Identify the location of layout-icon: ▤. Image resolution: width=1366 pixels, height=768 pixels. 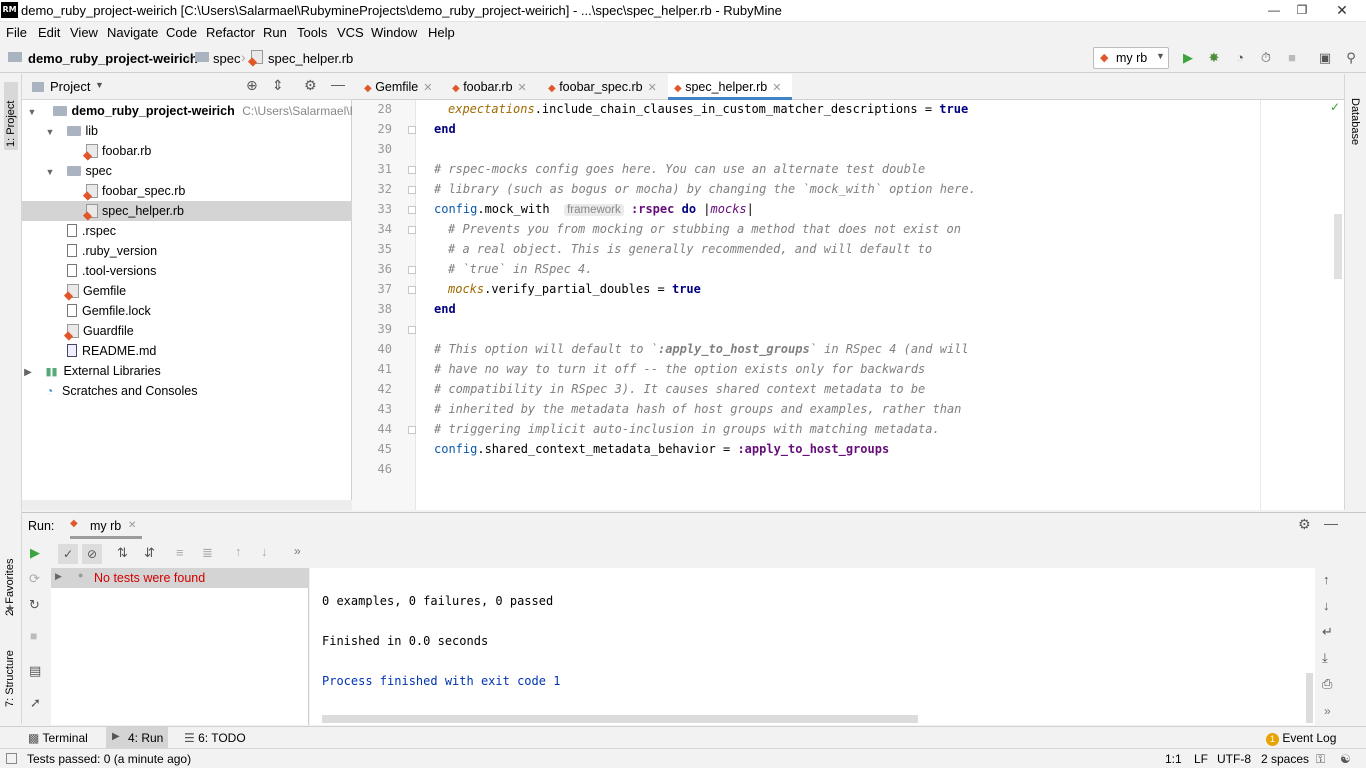
(35, 671).